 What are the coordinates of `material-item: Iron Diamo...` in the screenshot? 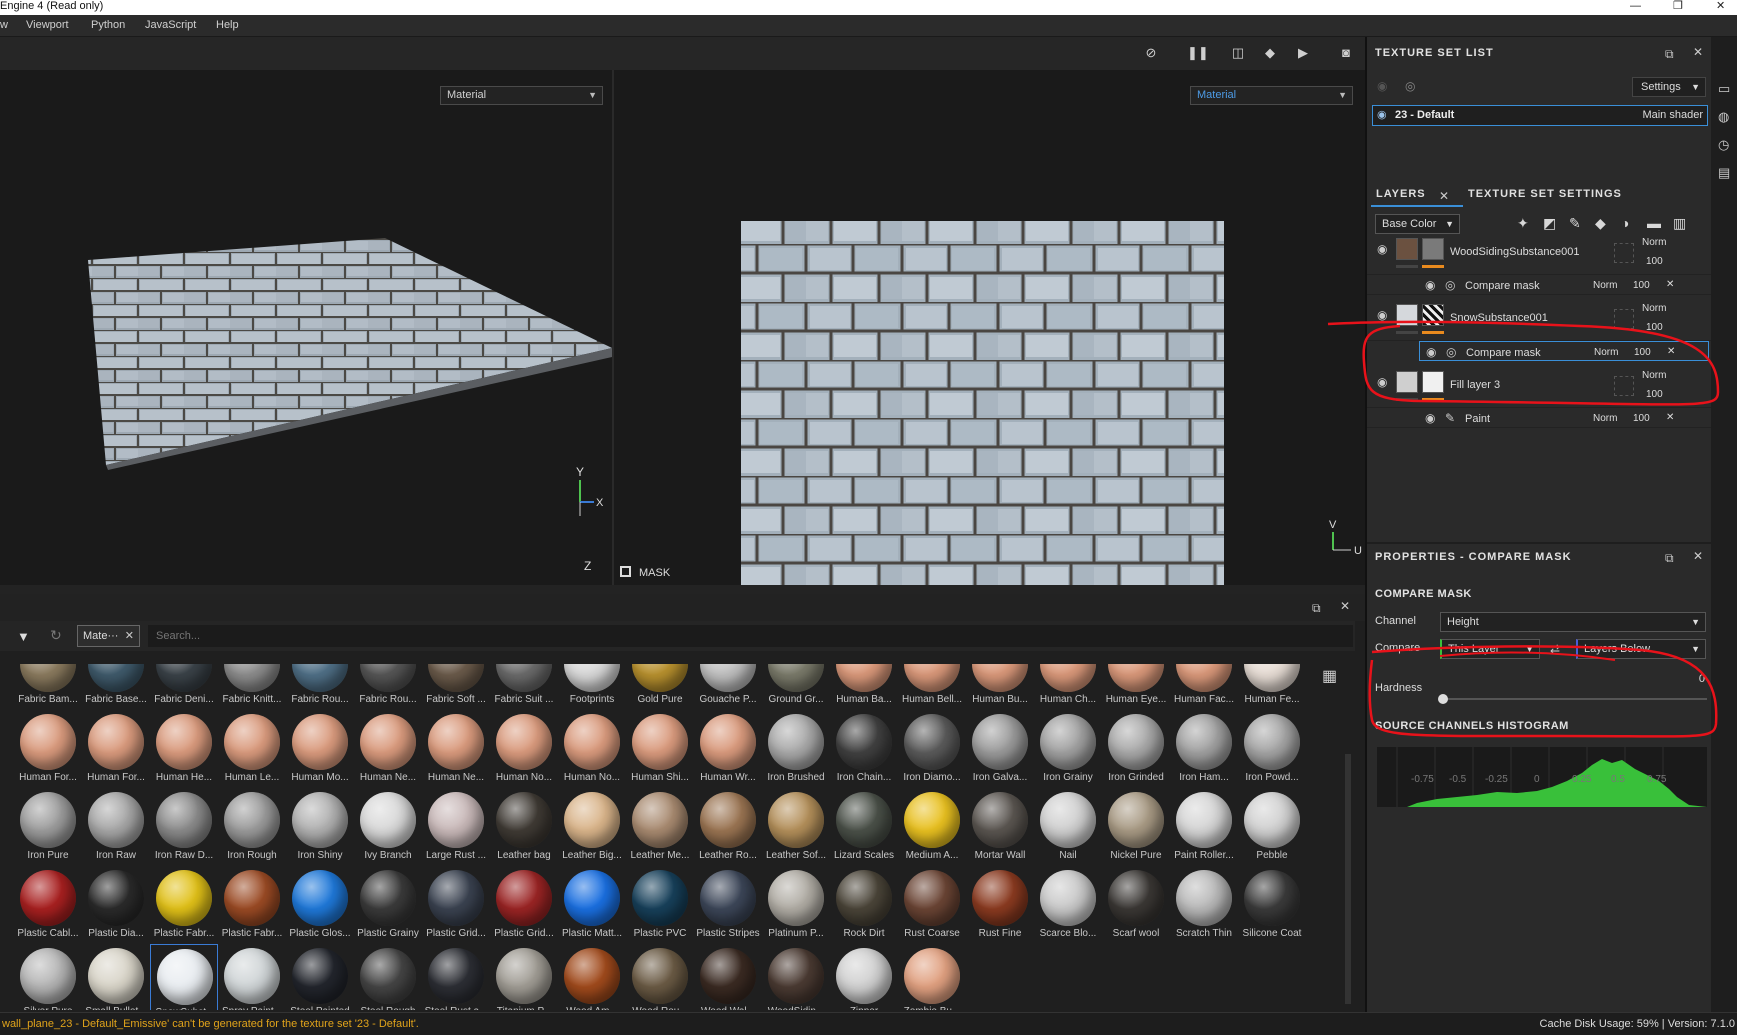 It's located at (932, 749).